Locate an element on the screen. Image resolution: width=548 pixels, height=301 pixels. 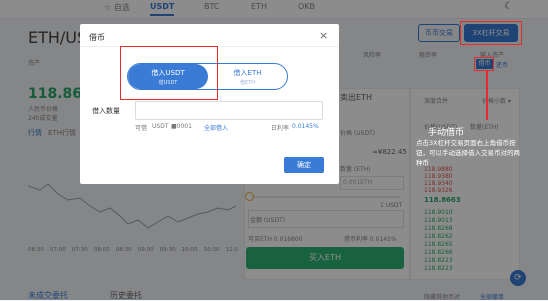
borrow-amount-label: 借入数量 is located at coordinates (106, 111).